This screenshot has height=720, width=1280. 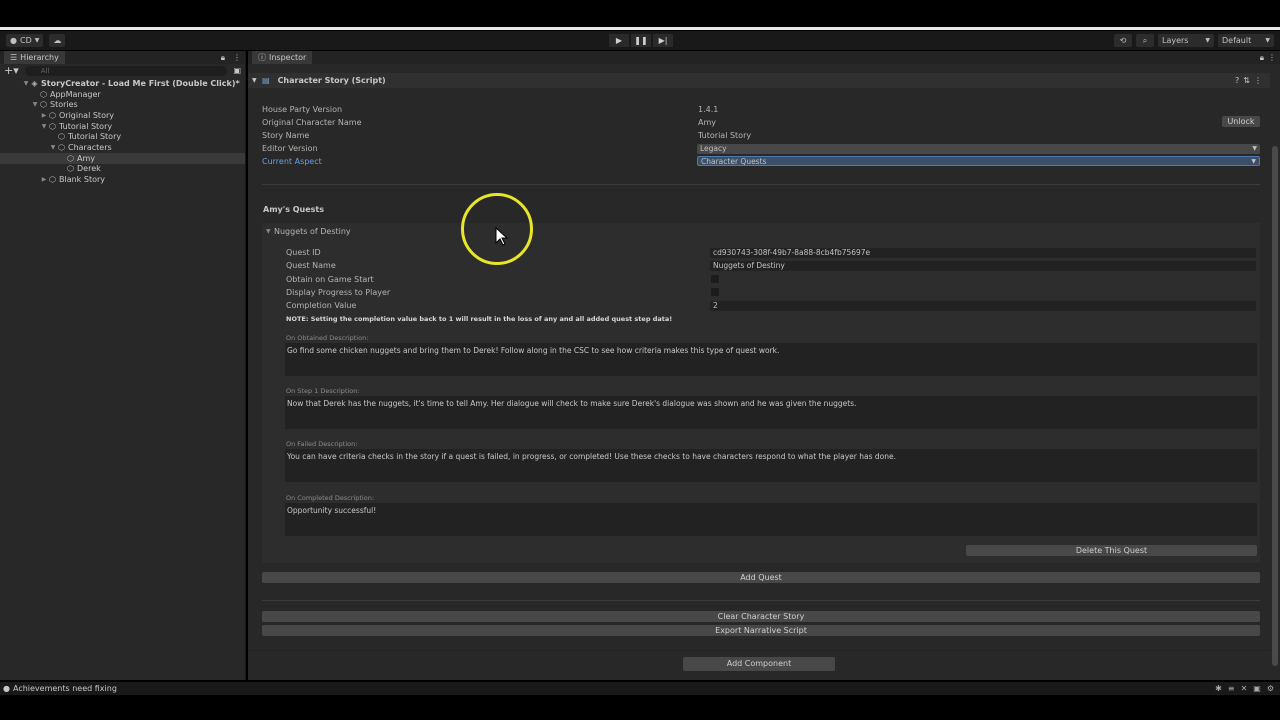 What do you see at coordinates (122, 94) in the screenshot?
I see `hierarchy-item: ⬡ AppManager` at bounding box center [122, 94].